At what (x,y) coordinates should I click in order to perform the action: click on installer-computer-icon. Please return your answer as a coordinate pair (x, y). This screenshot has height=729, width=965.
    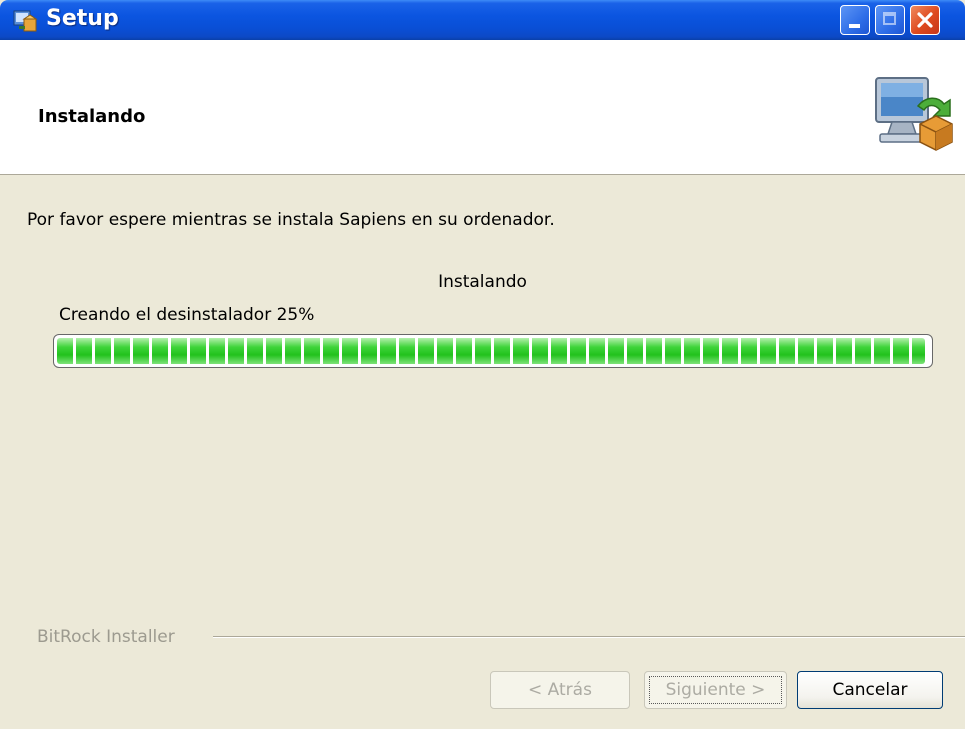
    Looking at the image, I should click on (914, 114).